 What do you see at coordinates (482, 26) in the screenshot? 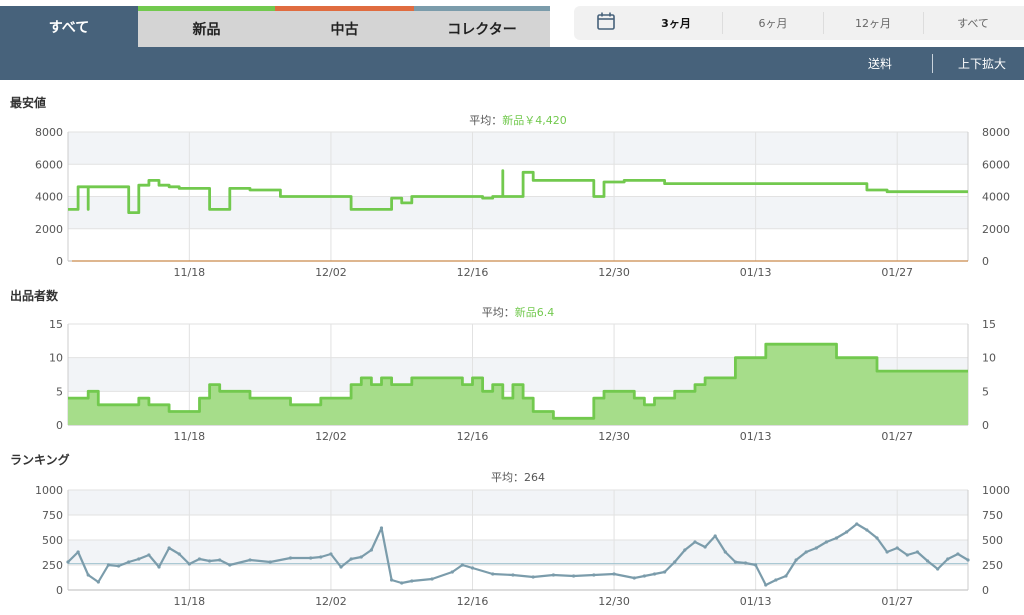
I see `tab-collector: コレクター` at bounding box center [482, 26].